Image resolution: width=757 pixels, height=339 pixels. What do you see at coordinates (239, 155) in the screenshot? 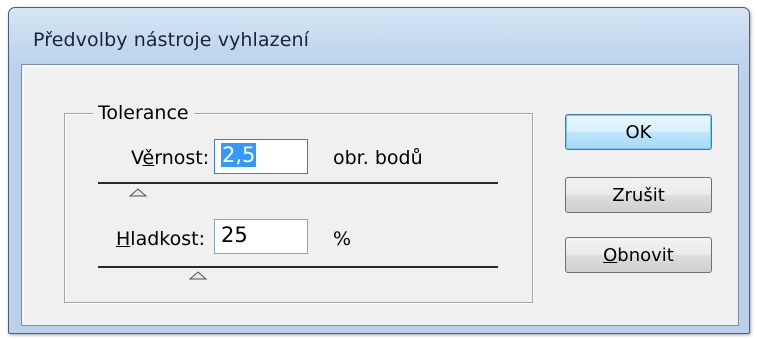
I see `fidelity-value: 2,5` at bounding box center [239, 155].